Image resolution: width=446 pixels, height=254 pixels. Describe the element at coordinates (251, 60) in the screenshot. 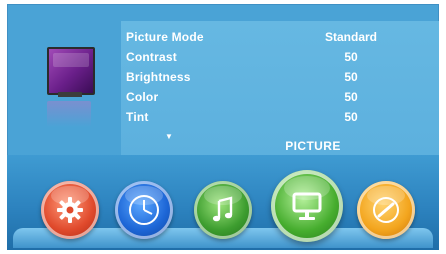

I see `setting-row-contrast: Contrast 50` at that location.